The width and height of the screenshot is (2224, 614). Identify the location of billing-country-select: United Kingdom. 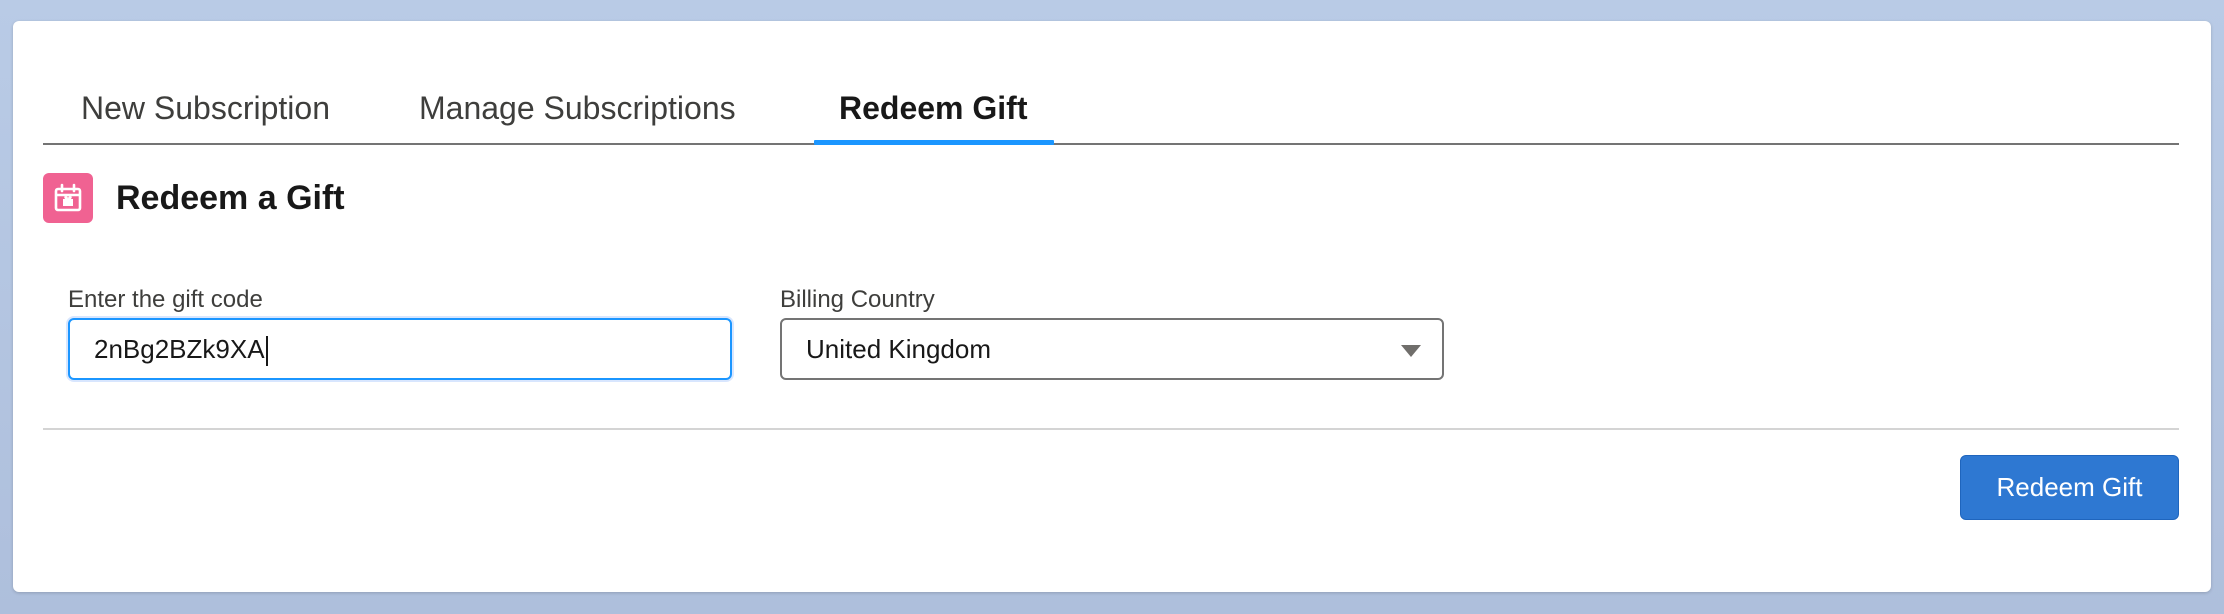
(1112, 349).